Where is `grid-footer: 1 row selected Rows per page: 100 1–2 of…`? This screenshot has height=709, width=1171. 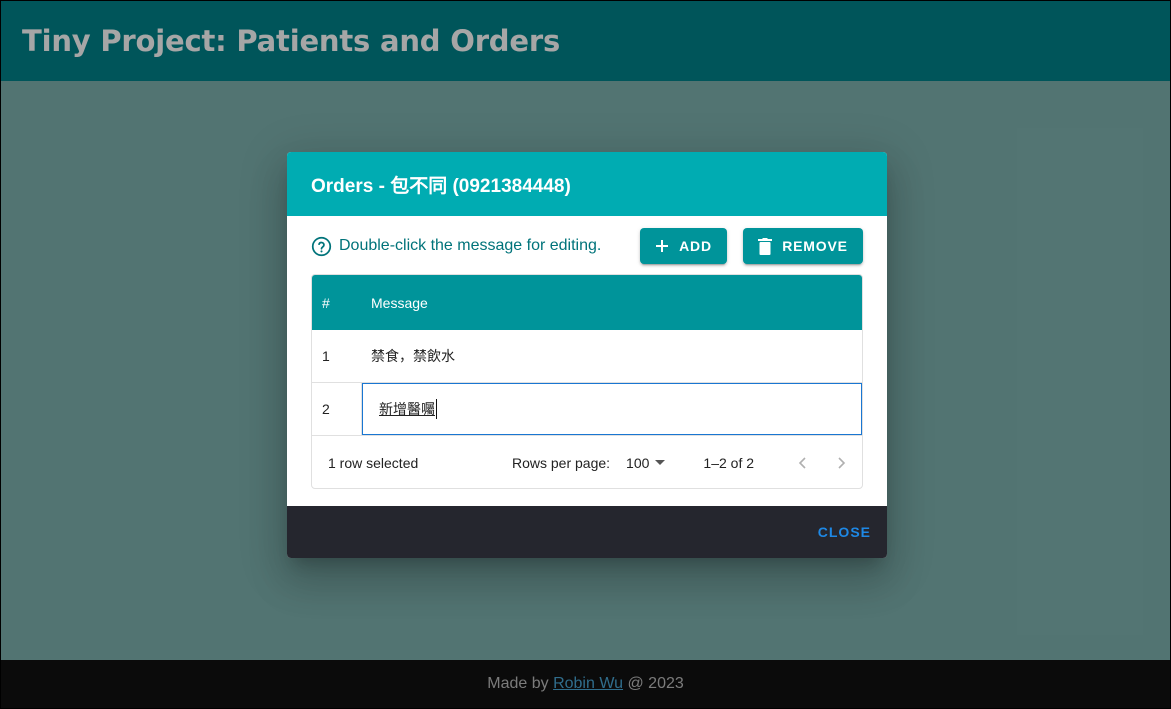 grid-footer: 1 row selected Rows per page: 100 1–2 of… is located at coordinates (587, 462).